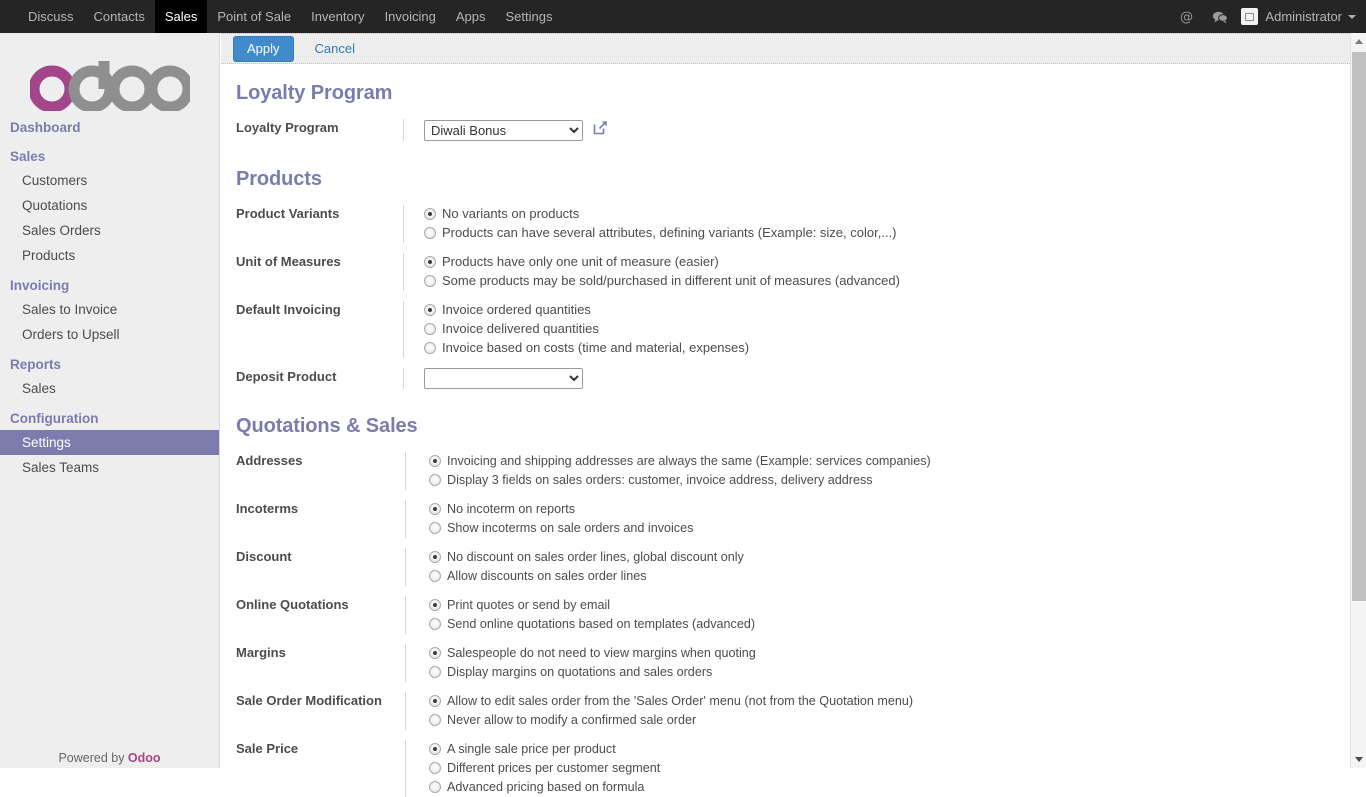 The image size is (1366, 797). I want to click on select-field-wrapper, so click(887, 378).